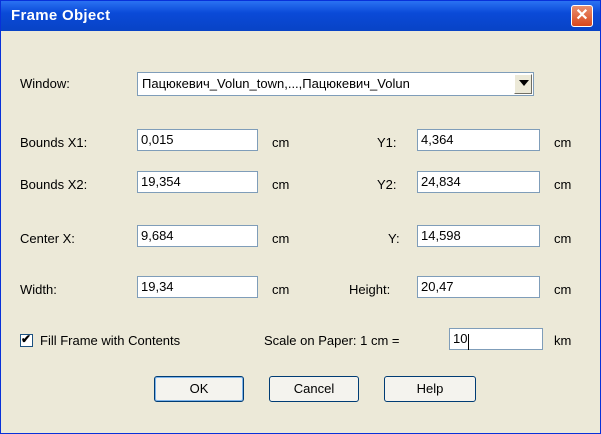 The image size is (601, 434). What do you see at coordinates (300, 16) in the screenshot?
I see `title-bar: Frame Object ✕` at bounding box center [300, 16].